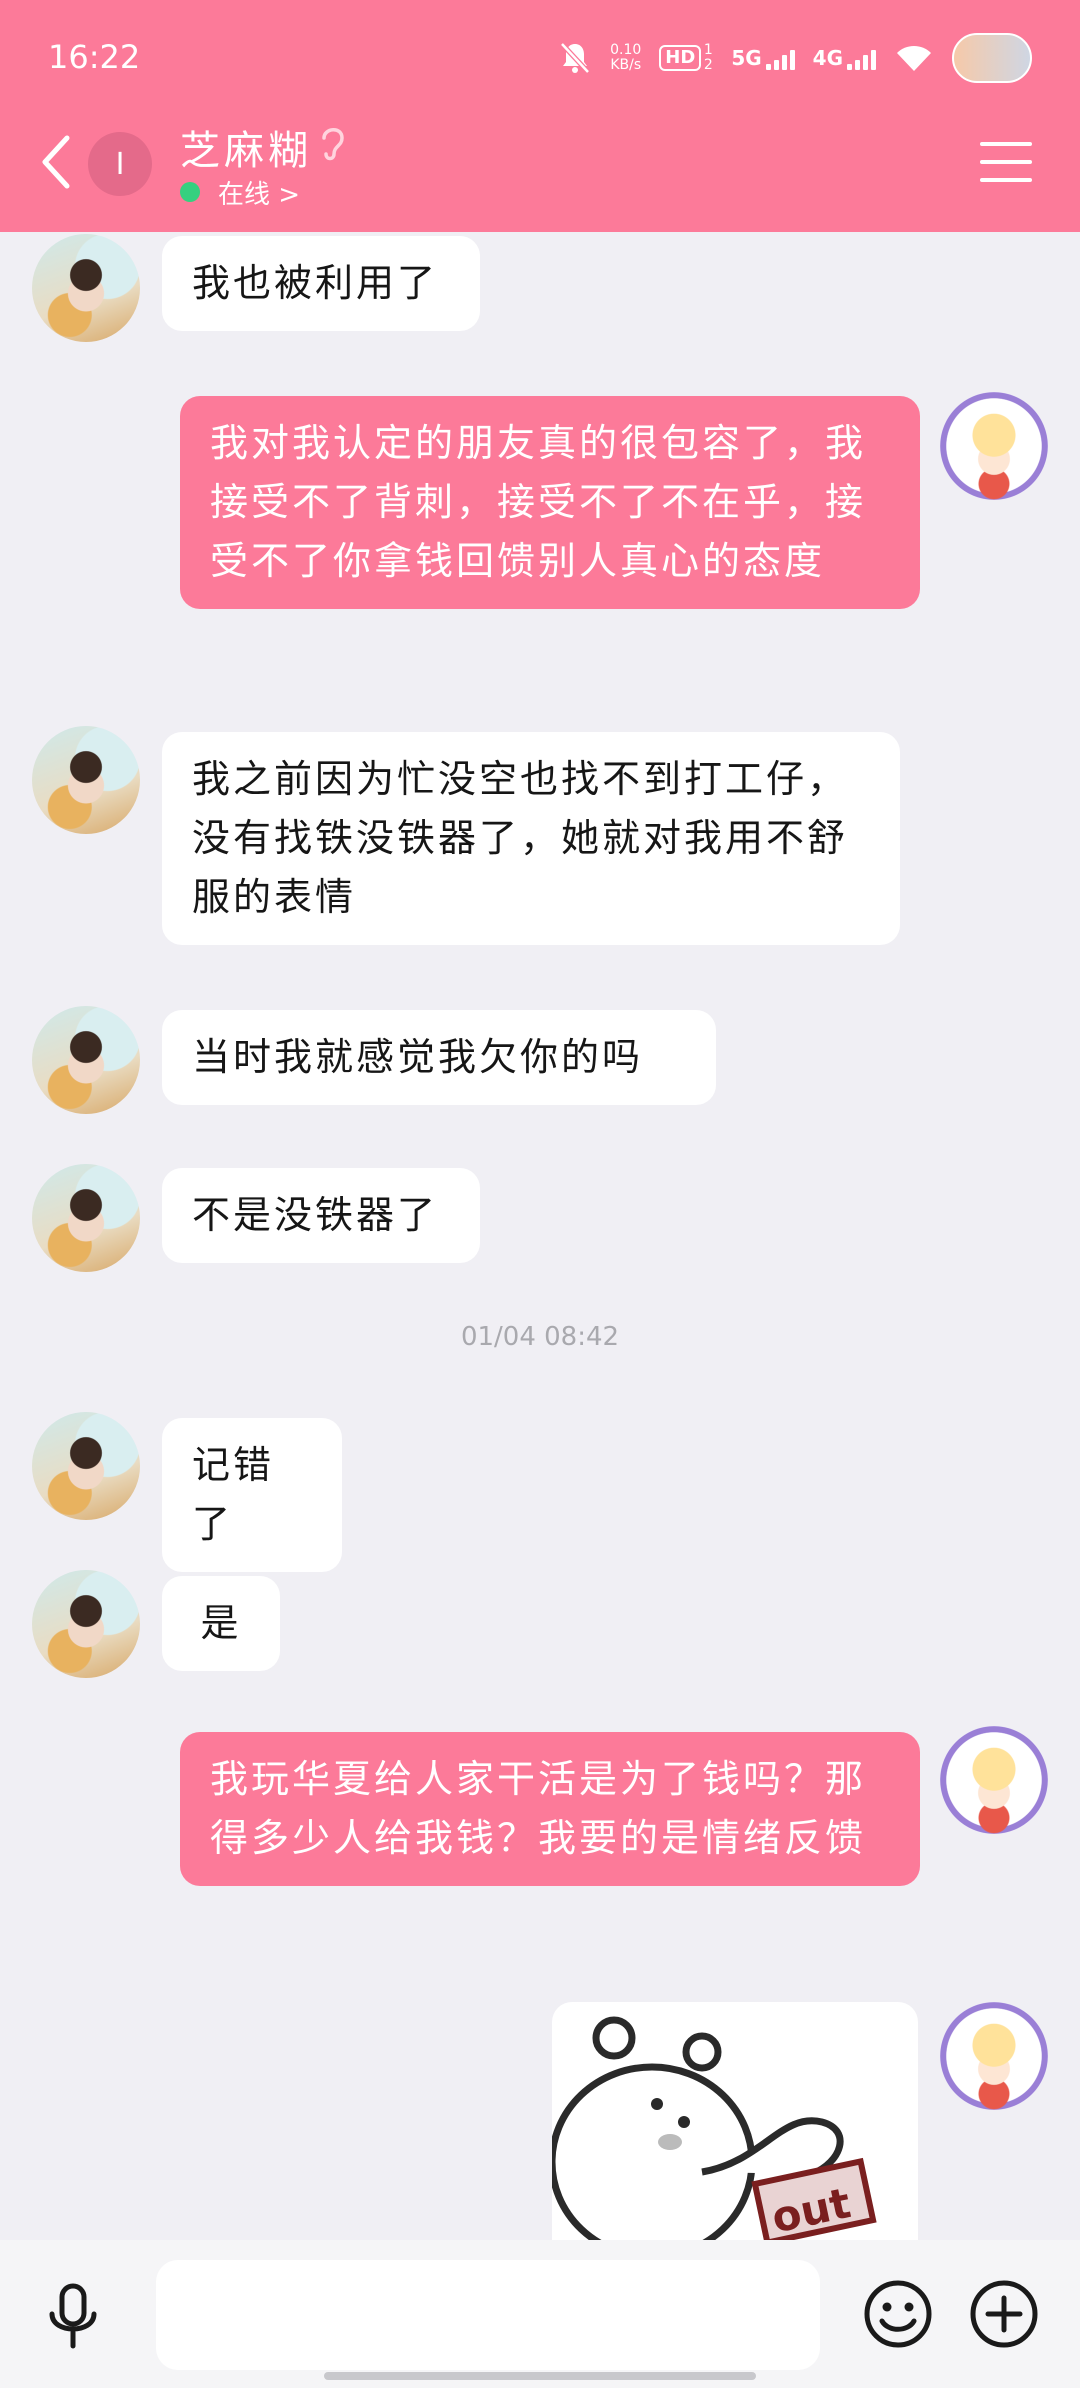 Image resolution: width=1080 pixels, height=2388 pixels. Describe the element at coordinates (439, 1057) in the screenshot. I see `message-bubble-incoming: 当时我就感觉我欠你的吗` at that location.